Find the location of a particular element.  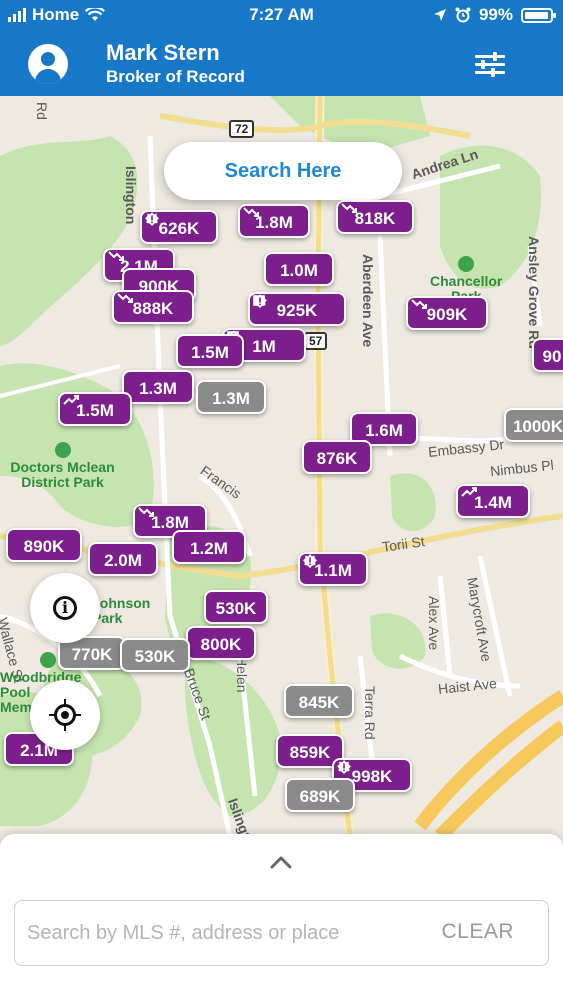

price-marker-label: 1M is located at coordinates (264, 346).